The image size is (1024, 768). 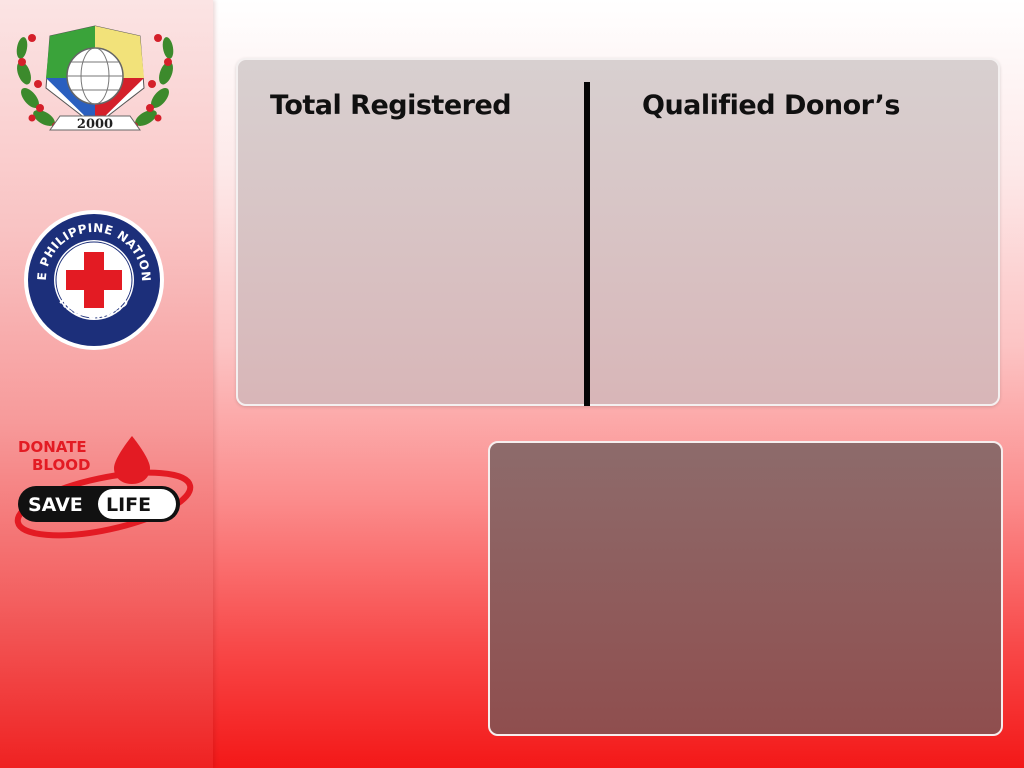 I want to click on total-registered-heading: Total Registered, so click(x=391, y=105).